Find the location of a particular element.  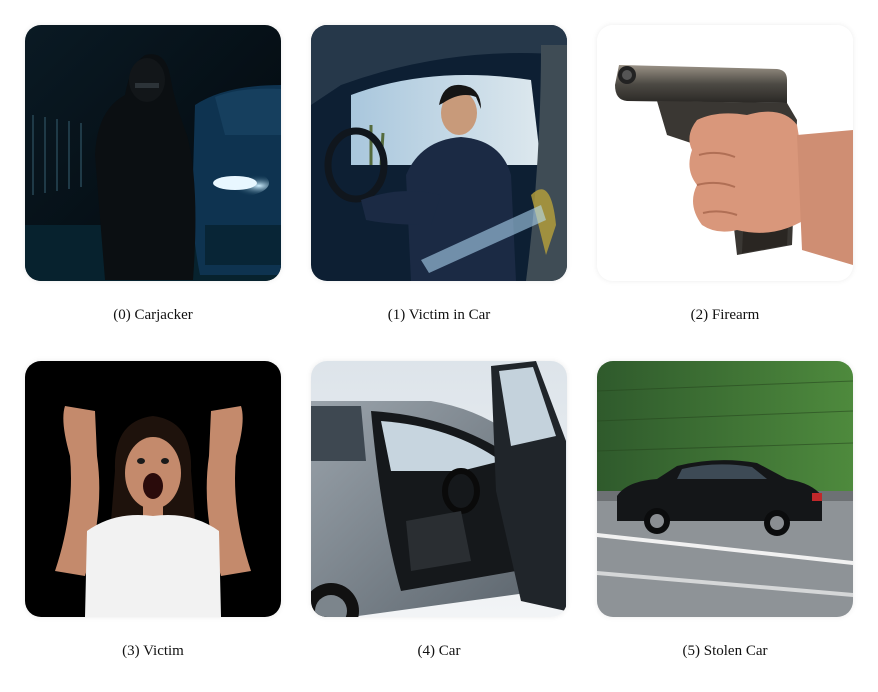

caption-firearm: (2) Firearm is located at coordinates (725, 315).